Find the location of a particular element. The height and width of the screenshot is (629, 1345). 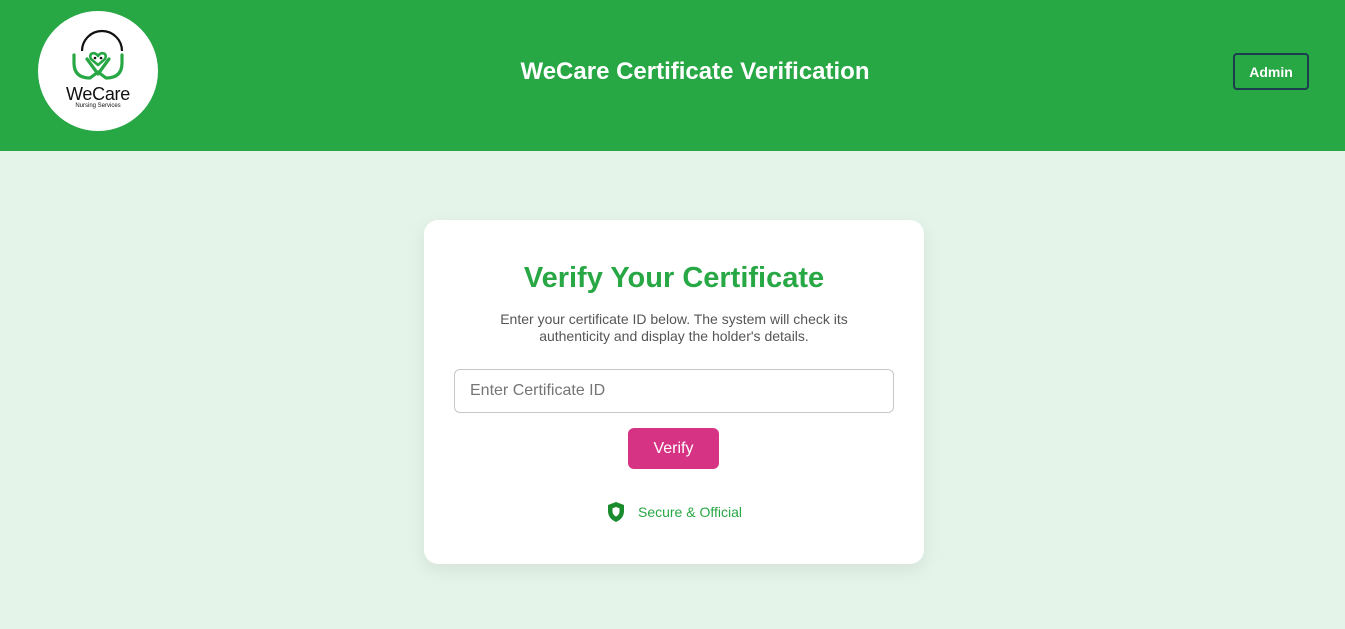

wecare-heart-logo-icon is located at coordinates (98, 54).